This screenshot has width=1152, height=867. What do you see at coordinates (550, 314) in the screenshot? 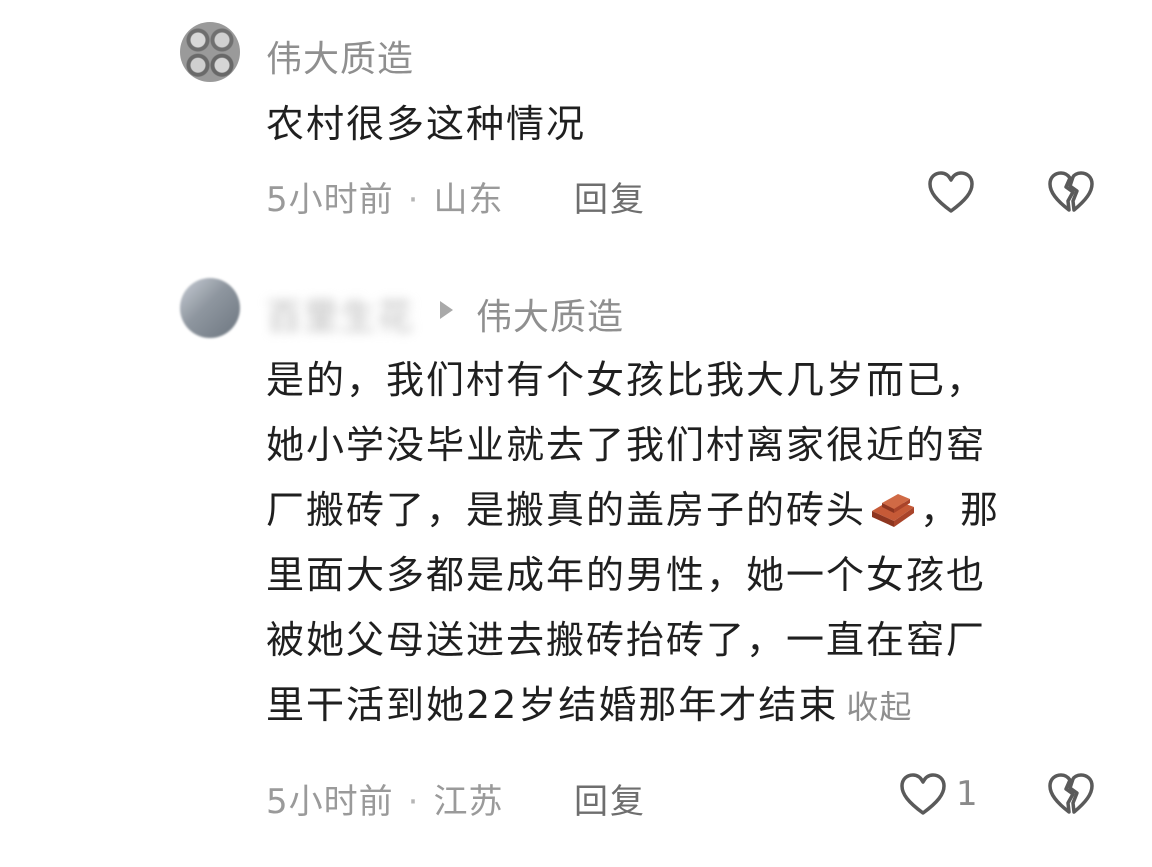
I see `reply-to-username: 伟大质造` at bounding box center [550, 314].